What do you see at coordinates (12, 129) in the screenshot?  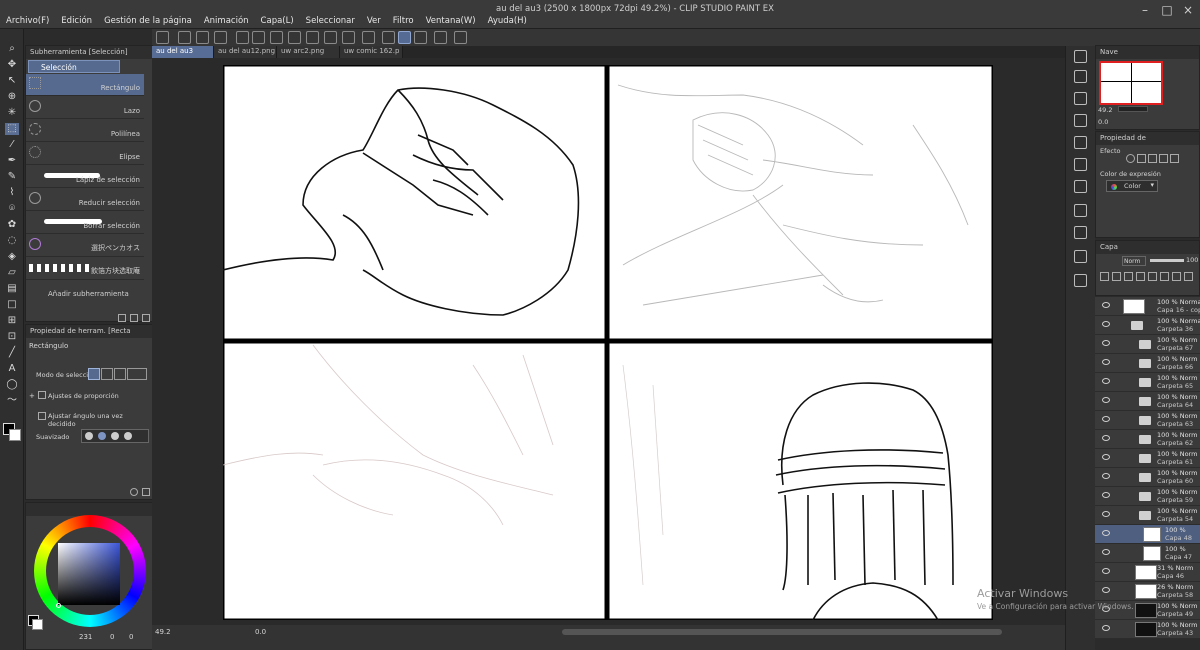 I see `tool-selection-icon: ⬚` at bounding box center [12, 129].